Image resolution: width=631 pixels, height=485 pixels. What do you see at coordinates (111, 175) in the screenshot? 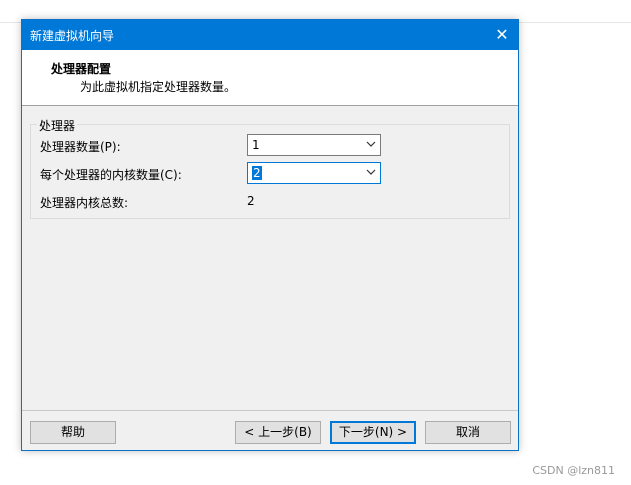
I see `cores-per-processor-label: 每个处理器的内核数量(C):` at bounding box center [111, 175].